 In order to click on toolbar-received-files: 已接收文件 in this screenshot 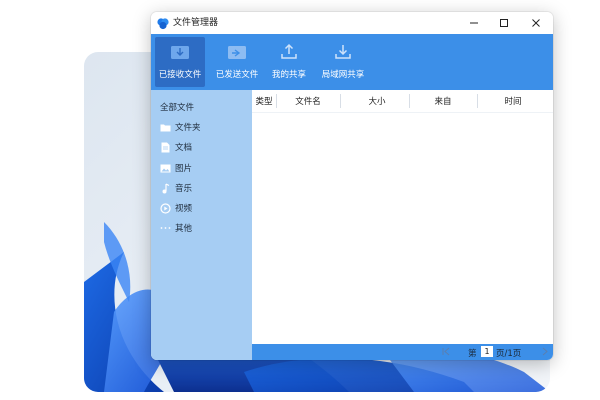, I will do `click(180, 62)`.